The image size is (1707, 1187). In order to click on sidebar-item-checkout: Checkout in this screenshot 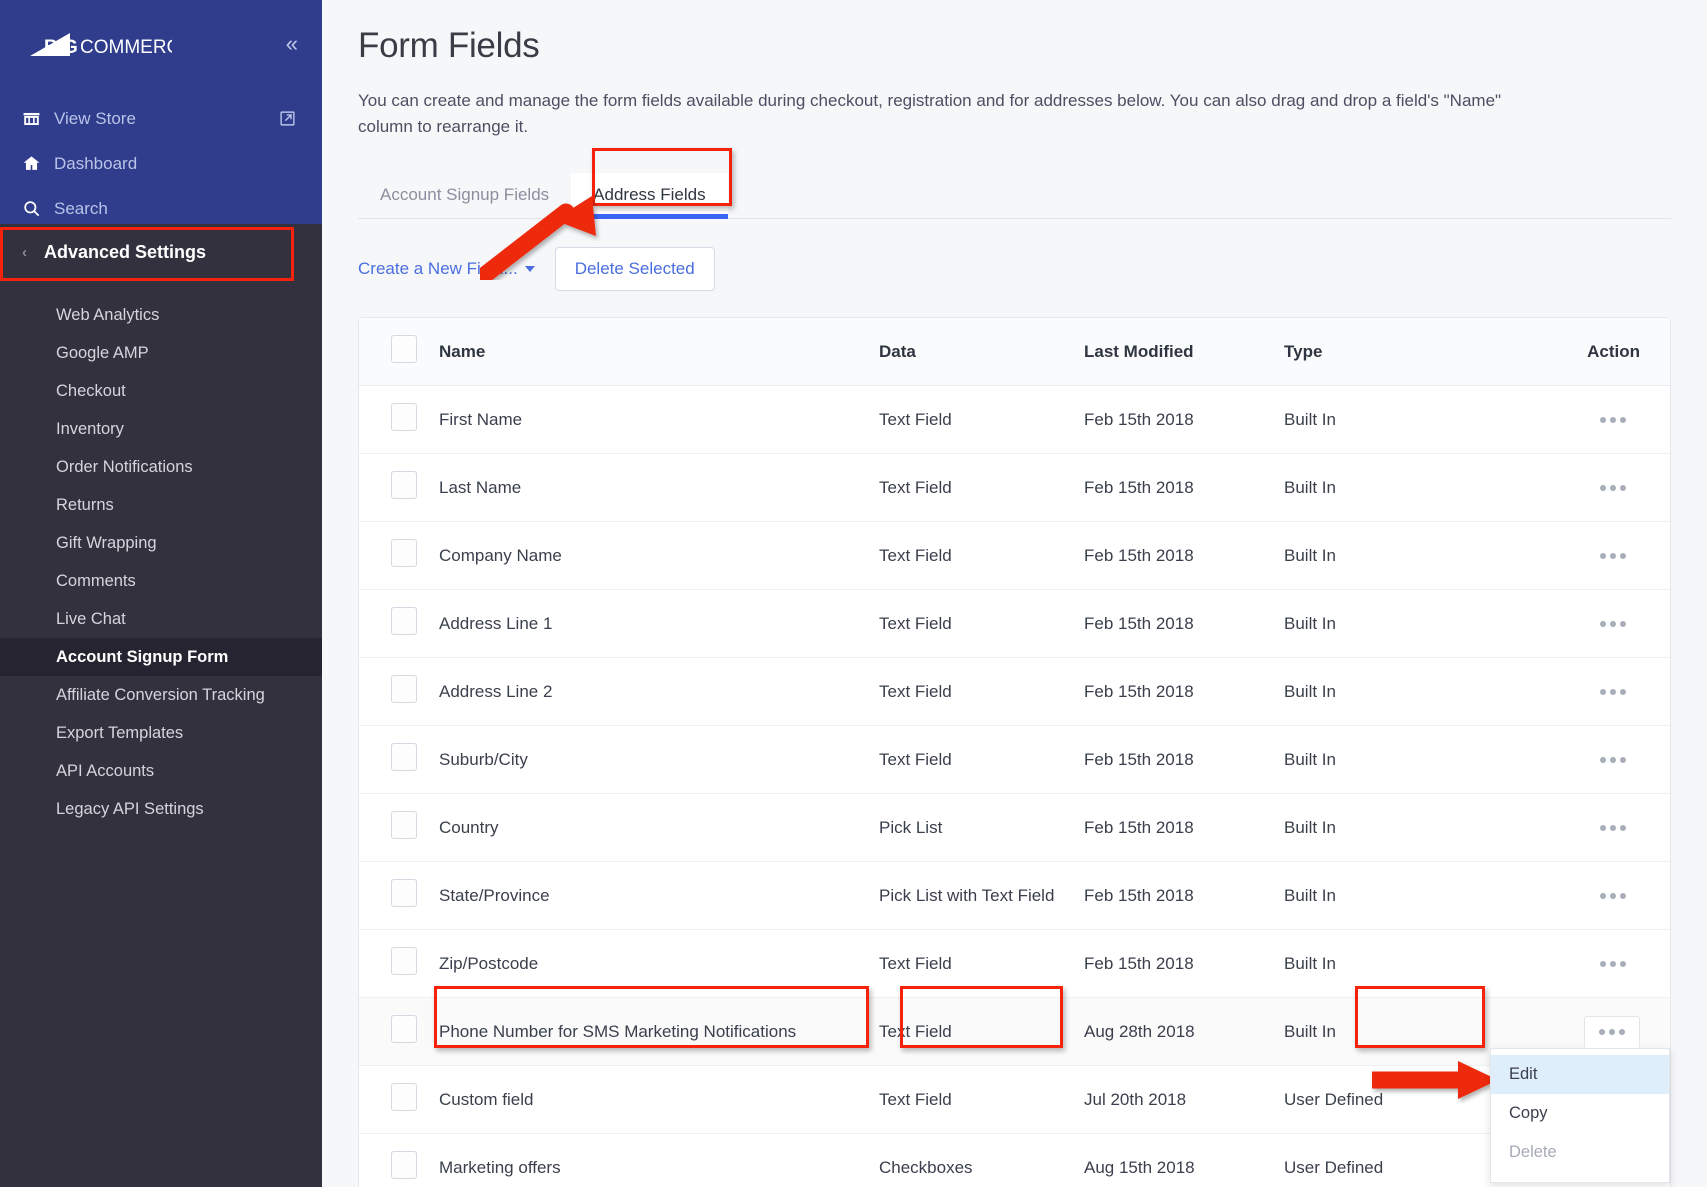, I will do `click(161, 391)`.